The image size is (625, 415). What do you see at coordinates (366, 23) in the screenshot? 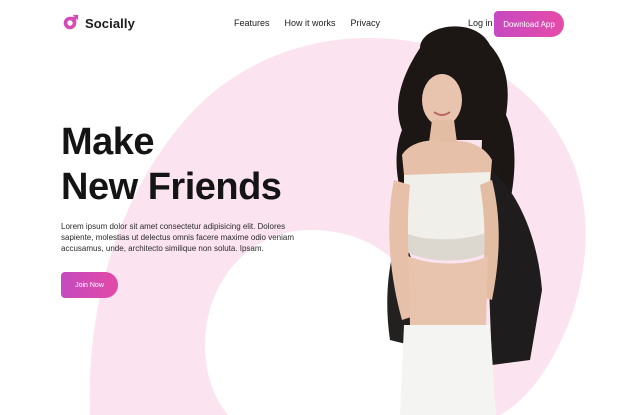
I see `nav-link-privacy: Privacy` at bounding box center [366, 23].